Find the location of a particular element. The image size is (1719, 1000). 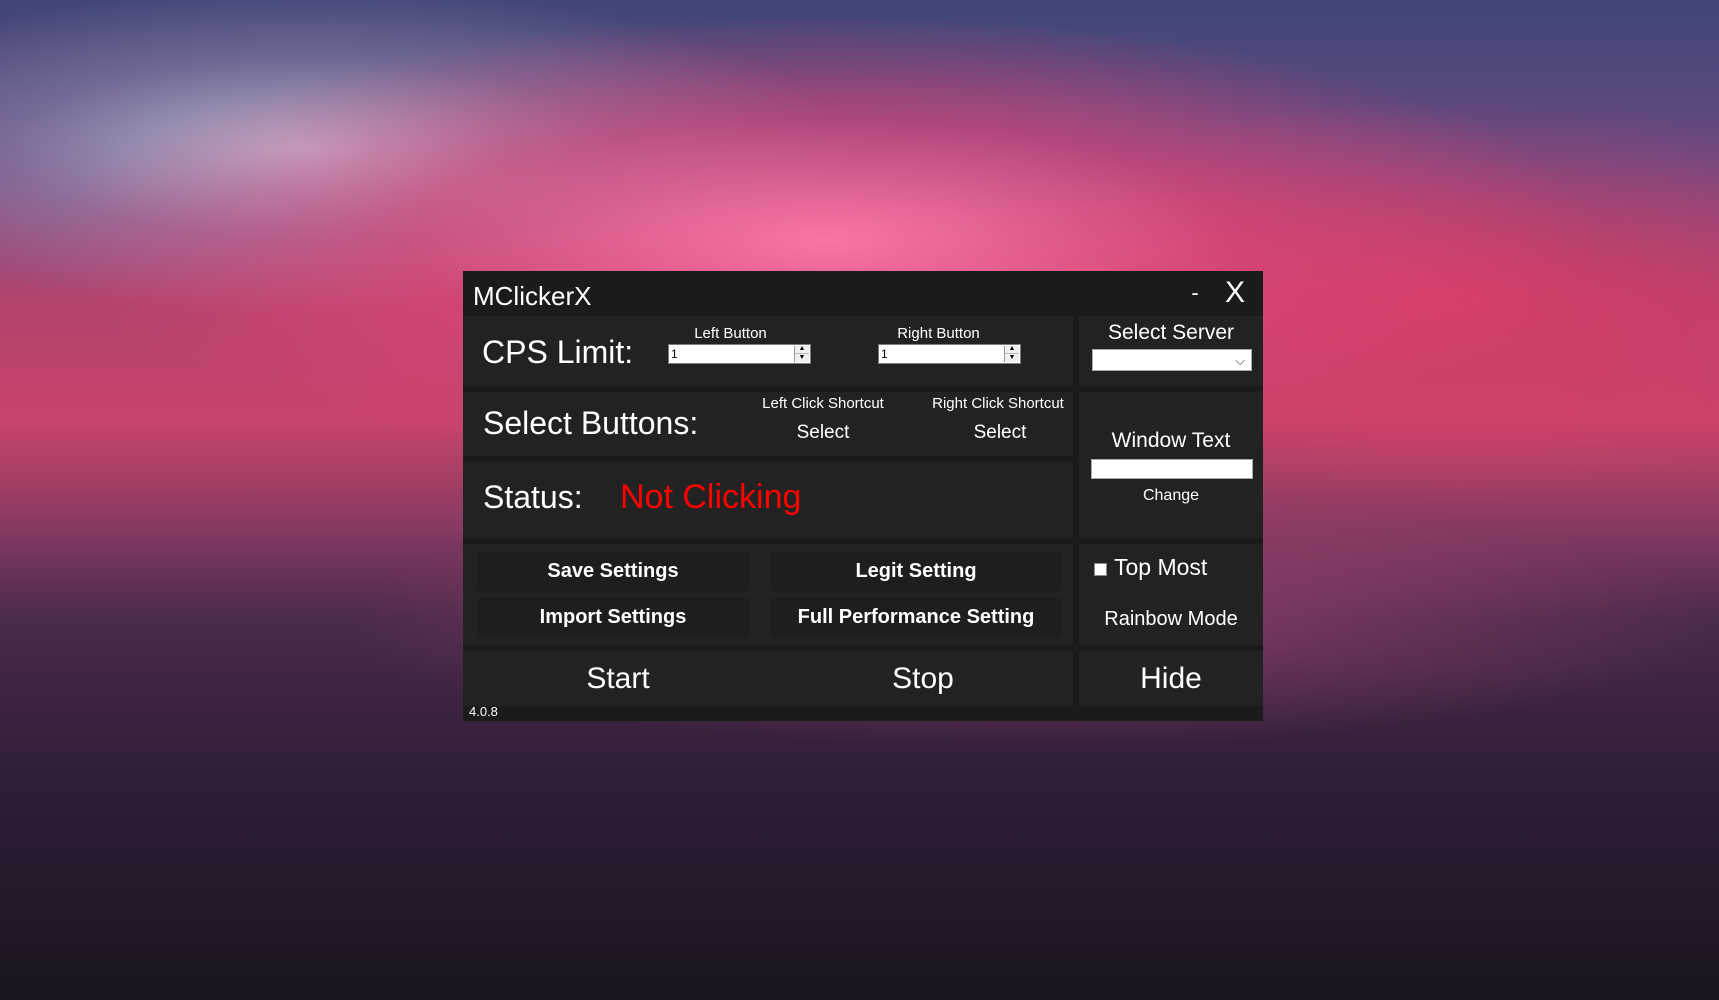

server-dropdown: ⌵ is located at coordinates (1172, 360).